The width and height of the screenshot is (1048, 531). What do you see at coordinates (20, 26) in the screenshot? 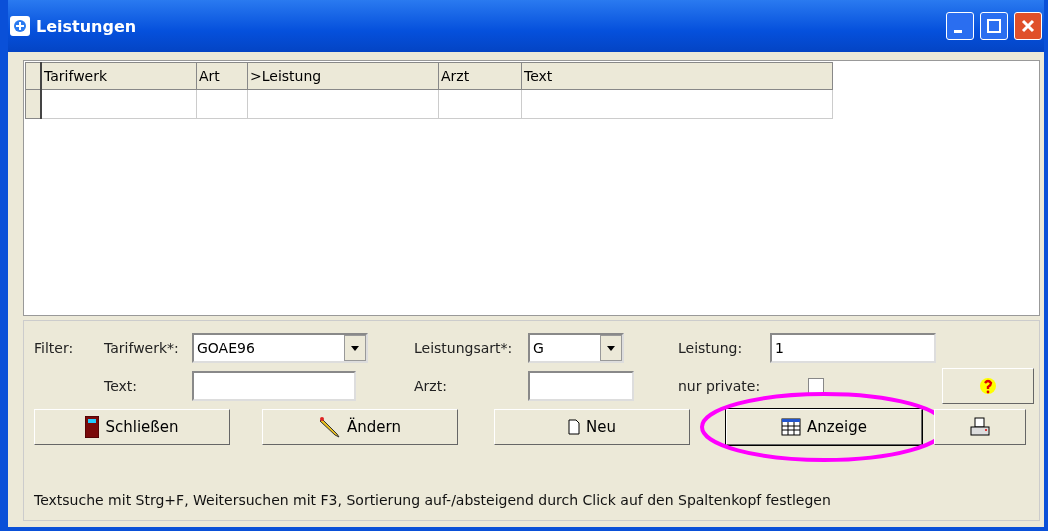
I see `app-icon` at bounding box center [20, 26].